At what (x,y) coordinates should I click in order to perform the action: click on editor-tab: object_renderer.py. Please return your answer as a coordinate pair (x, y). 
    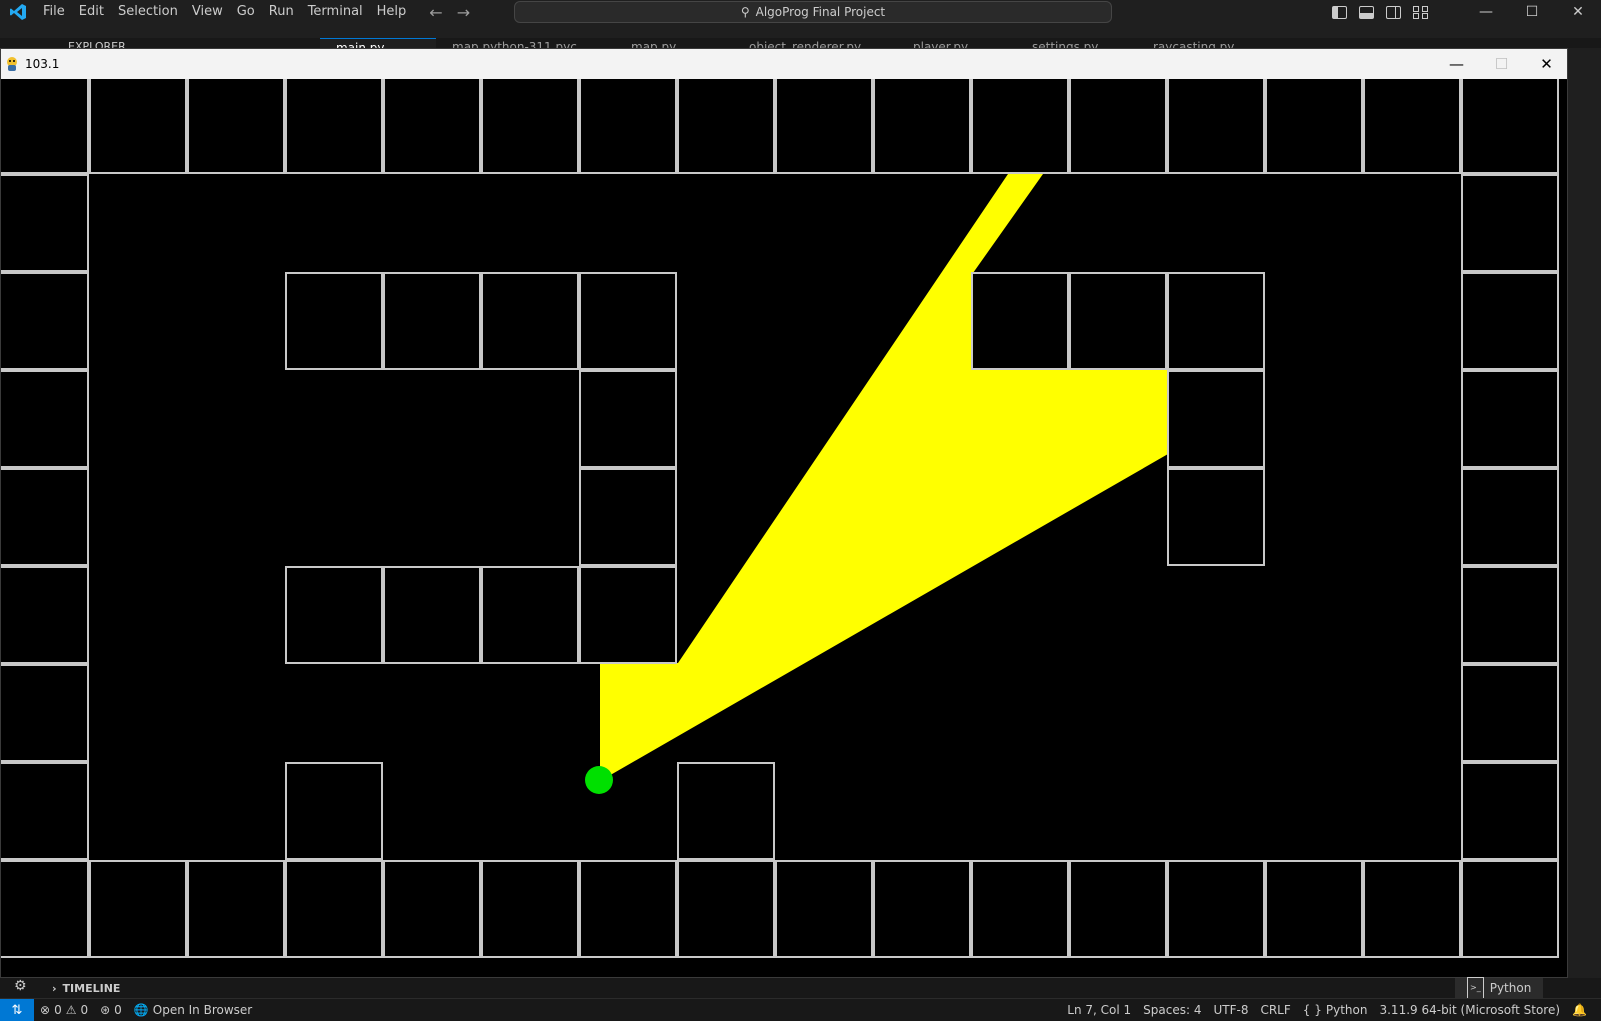
    Looking at the image, I should click on (815, 43).